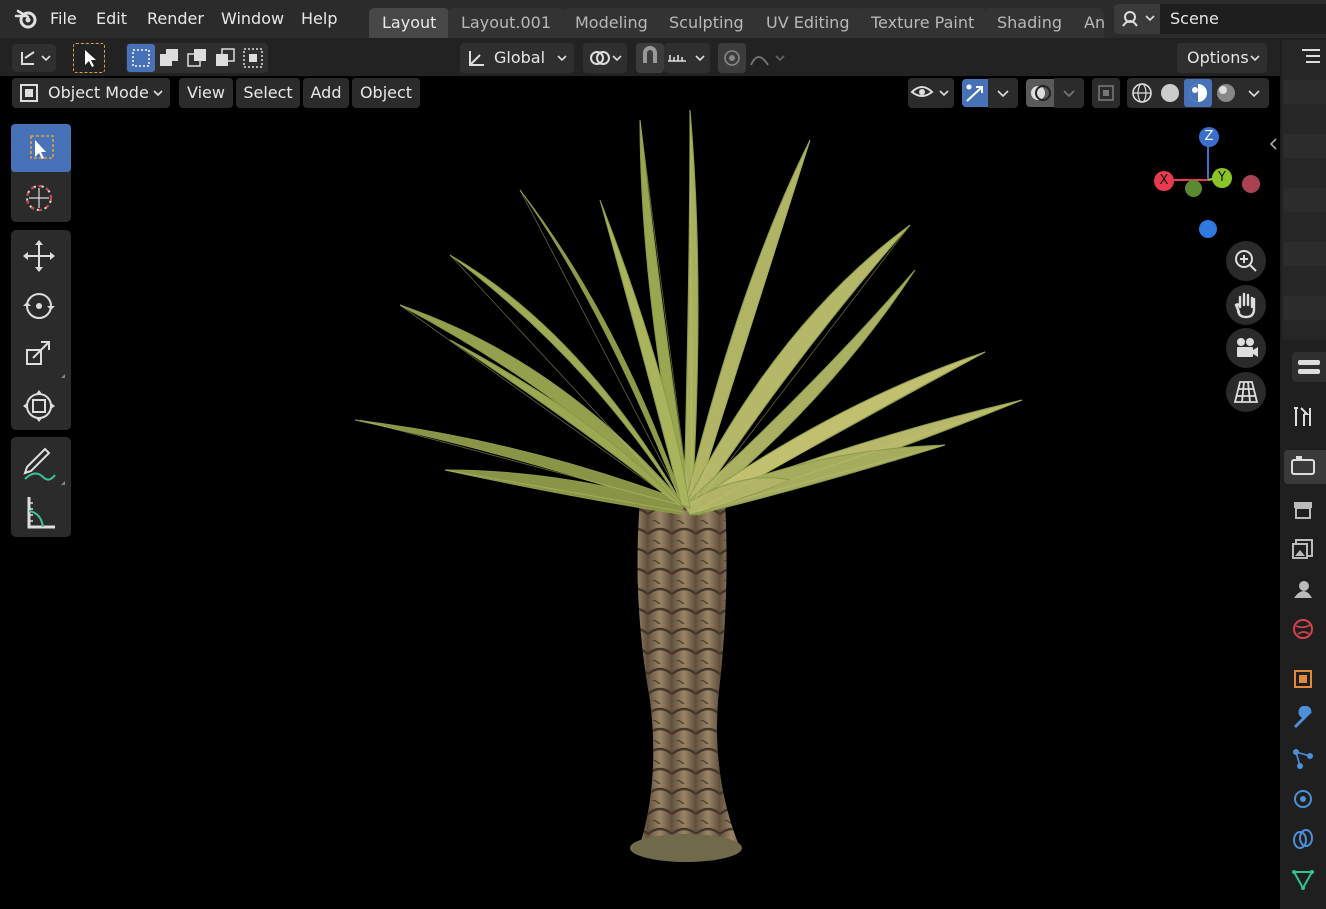  I want to click on xray-icon, so click(1106, 93).